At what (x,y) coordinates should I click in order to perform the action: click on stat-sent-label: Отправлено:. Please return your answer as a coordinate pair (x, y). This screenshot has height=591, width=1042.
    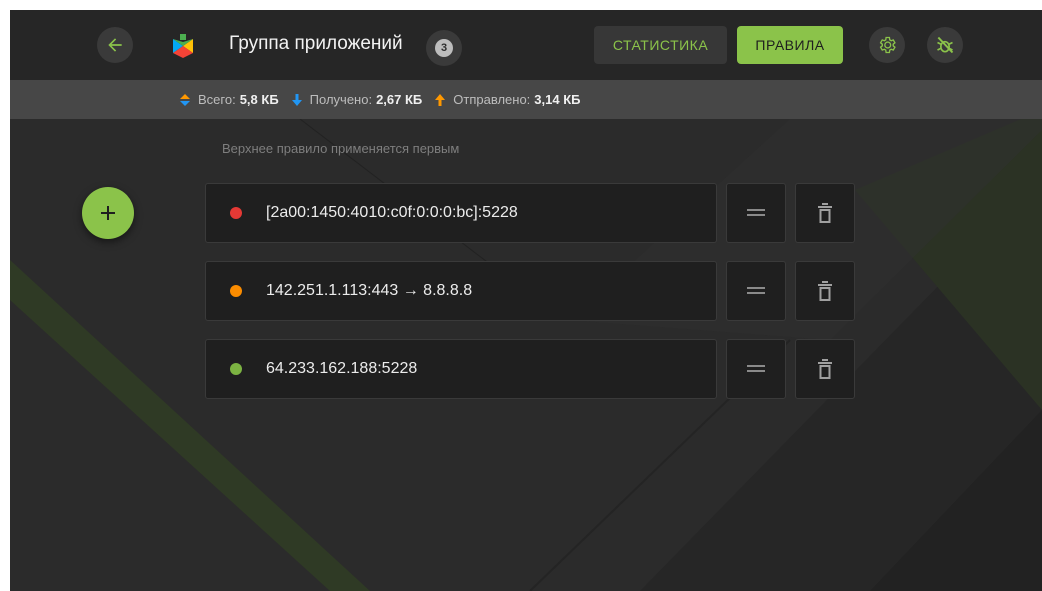
    Looking at the image, I should click on (492, 99).